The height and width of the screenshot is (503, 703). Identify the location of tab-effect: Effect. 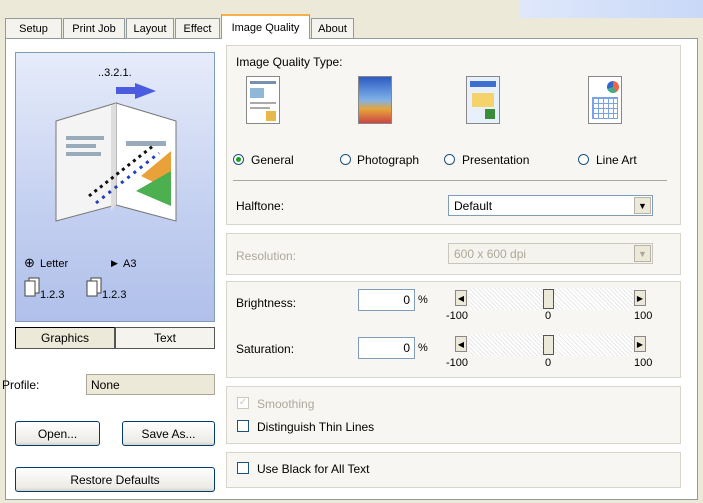
(197, 28).